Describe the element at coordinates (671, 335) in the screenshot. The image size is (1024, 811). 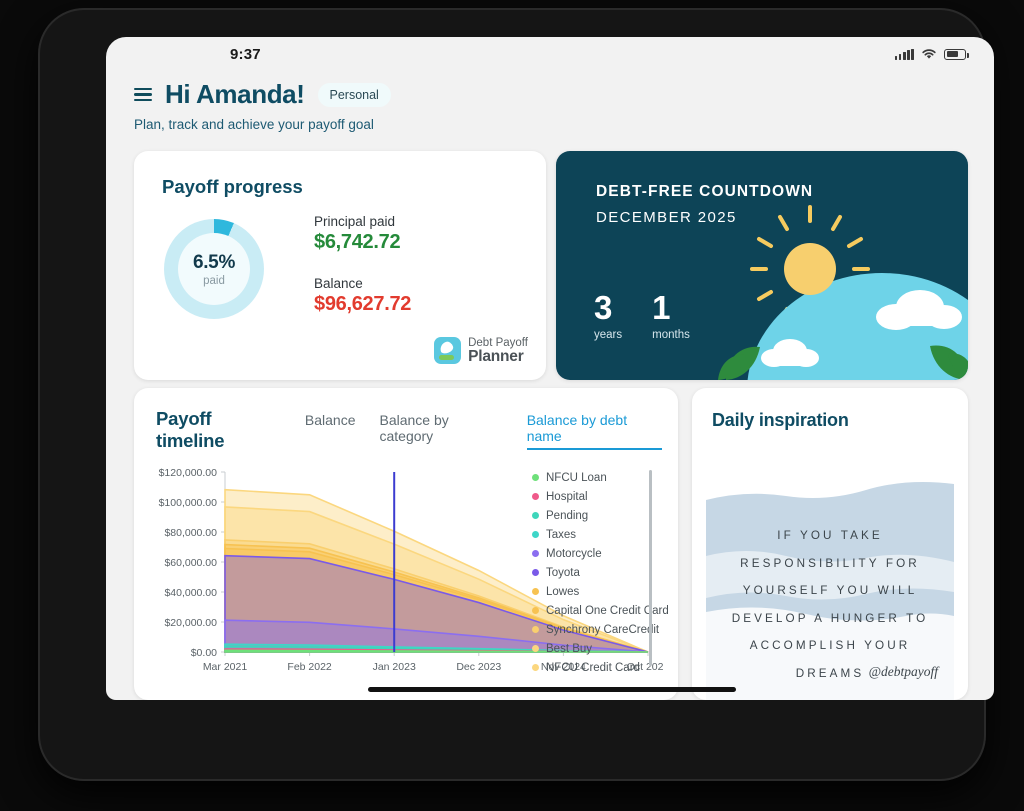
I see `countdown-months-label: months` at that location.